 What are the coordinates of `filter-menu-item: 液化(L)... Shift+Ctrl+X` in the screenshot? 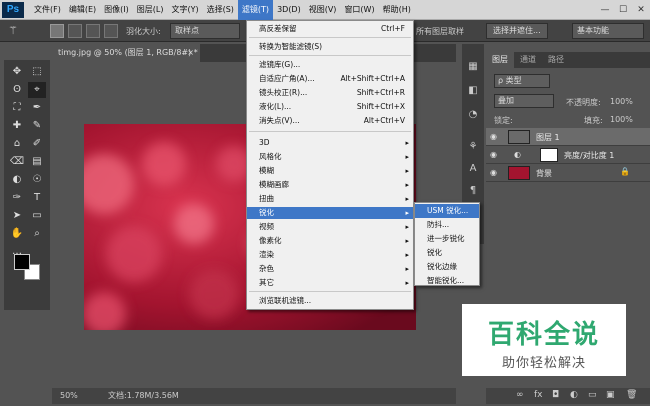 It's located at (330, 107).